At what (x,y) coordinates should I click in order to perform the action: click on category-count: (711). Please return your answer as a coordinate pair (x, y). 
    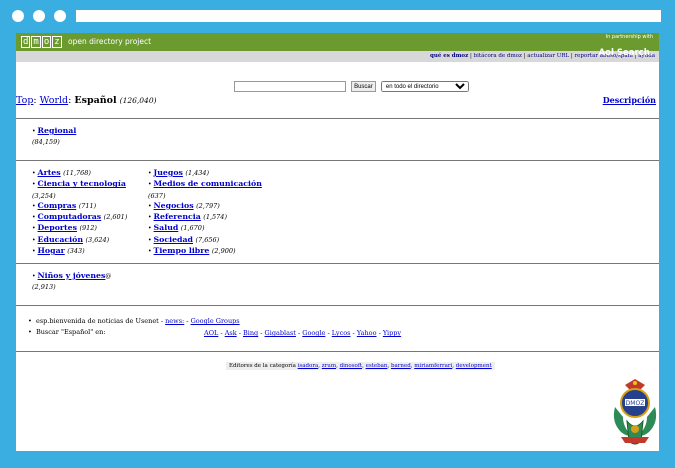
    Looking at the image, I should click on (87, 205).